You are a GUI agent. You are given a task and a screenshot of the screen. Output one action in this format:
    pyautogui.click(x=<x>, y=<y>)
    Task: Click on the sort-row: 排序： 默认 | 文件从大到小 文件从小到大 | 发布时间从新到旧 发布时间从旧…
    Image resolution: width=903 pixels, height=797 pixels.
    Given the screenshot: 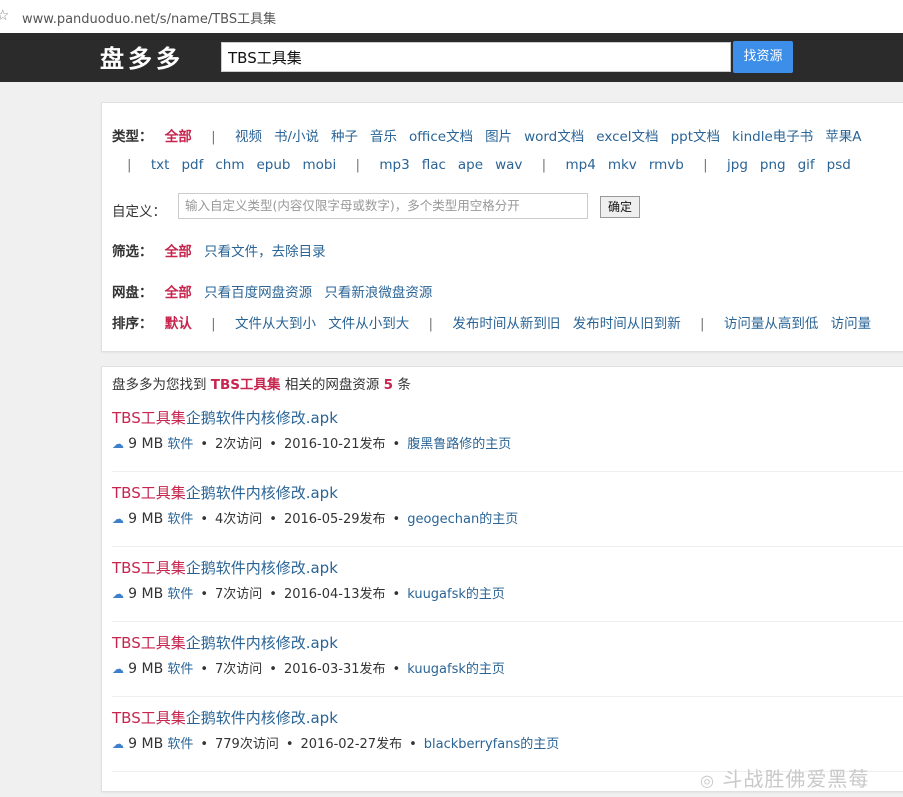 What is the action you would take?
    pyautogui.click(x=491, y=322)
    